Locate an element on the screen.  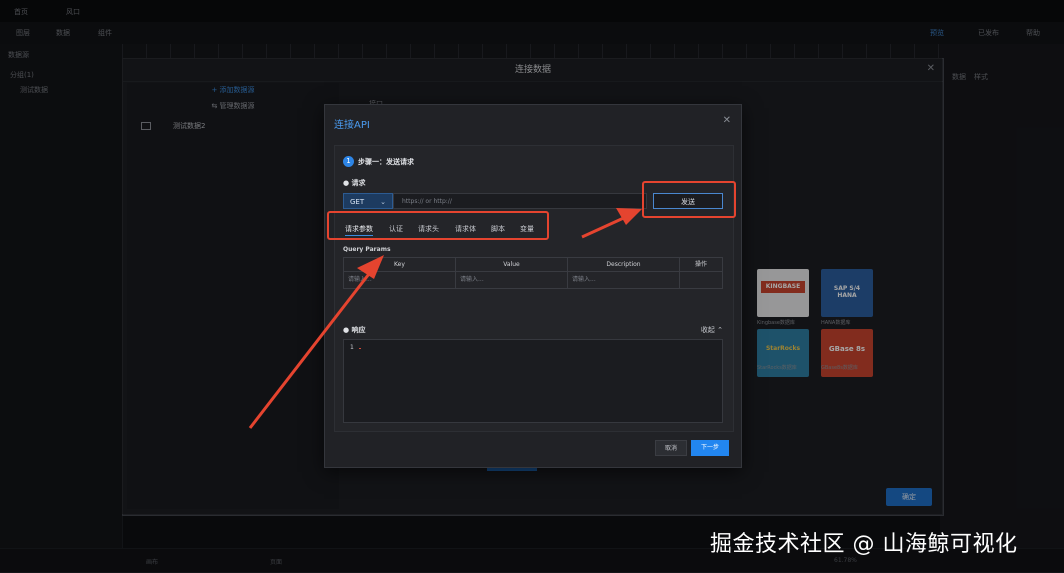
watermark: 掘金技术社区 @ 山海鲸可视化 is located at coordinates (864, 544).